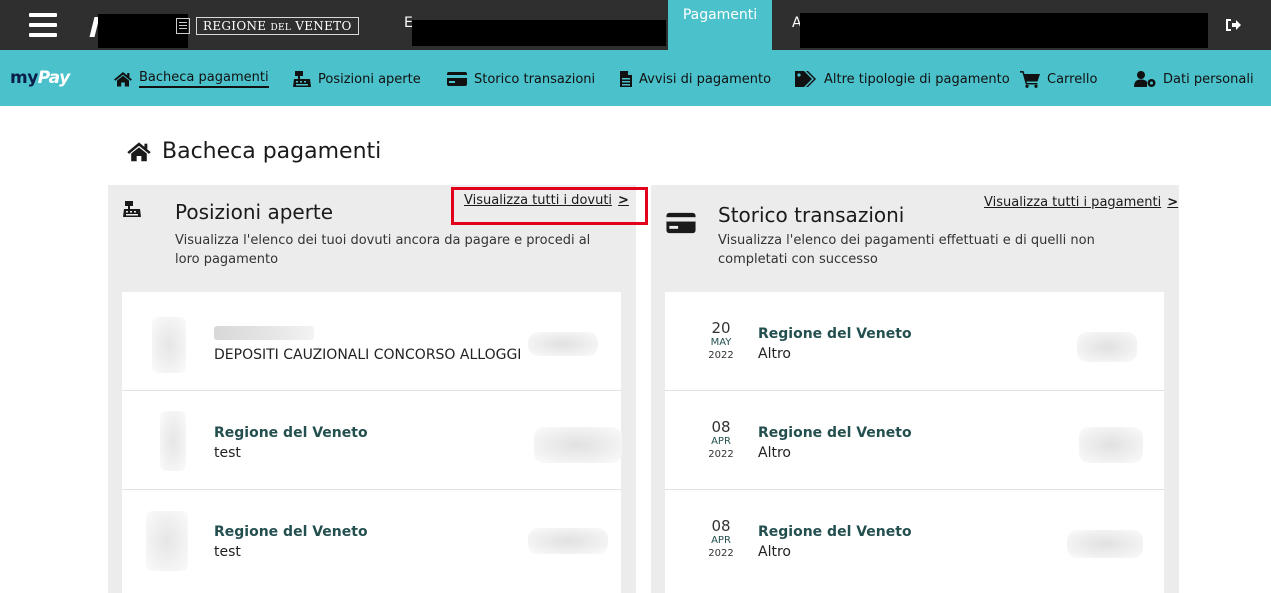  Describe the element at coordinates (254, 212) in the screenshot. I see `open-positions-title: Posizioni aperte` at that location.